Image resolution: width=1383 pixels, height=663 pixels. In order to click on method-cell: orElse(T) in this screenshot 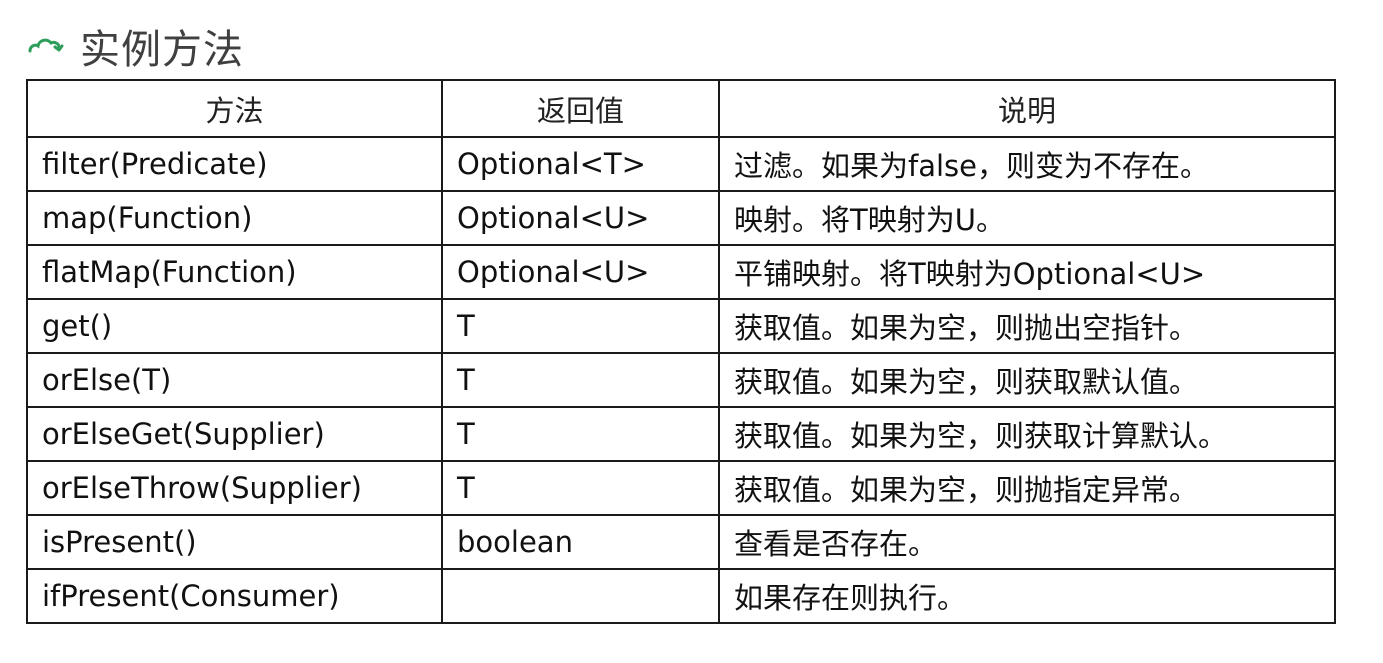, I will do `click(234, 380)`.